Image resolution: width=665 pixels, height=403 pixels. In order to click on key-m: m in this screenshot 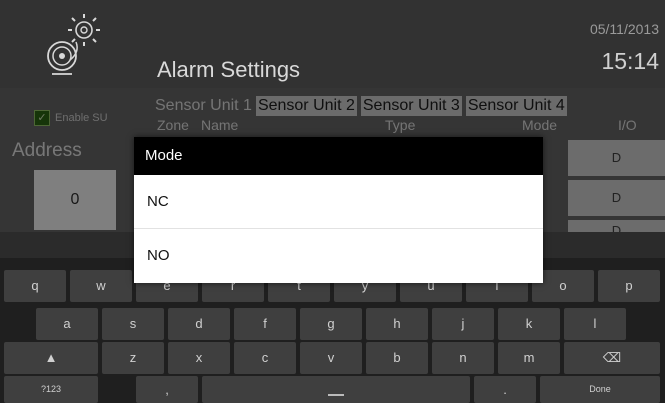, I will do `click(529, 358)`.